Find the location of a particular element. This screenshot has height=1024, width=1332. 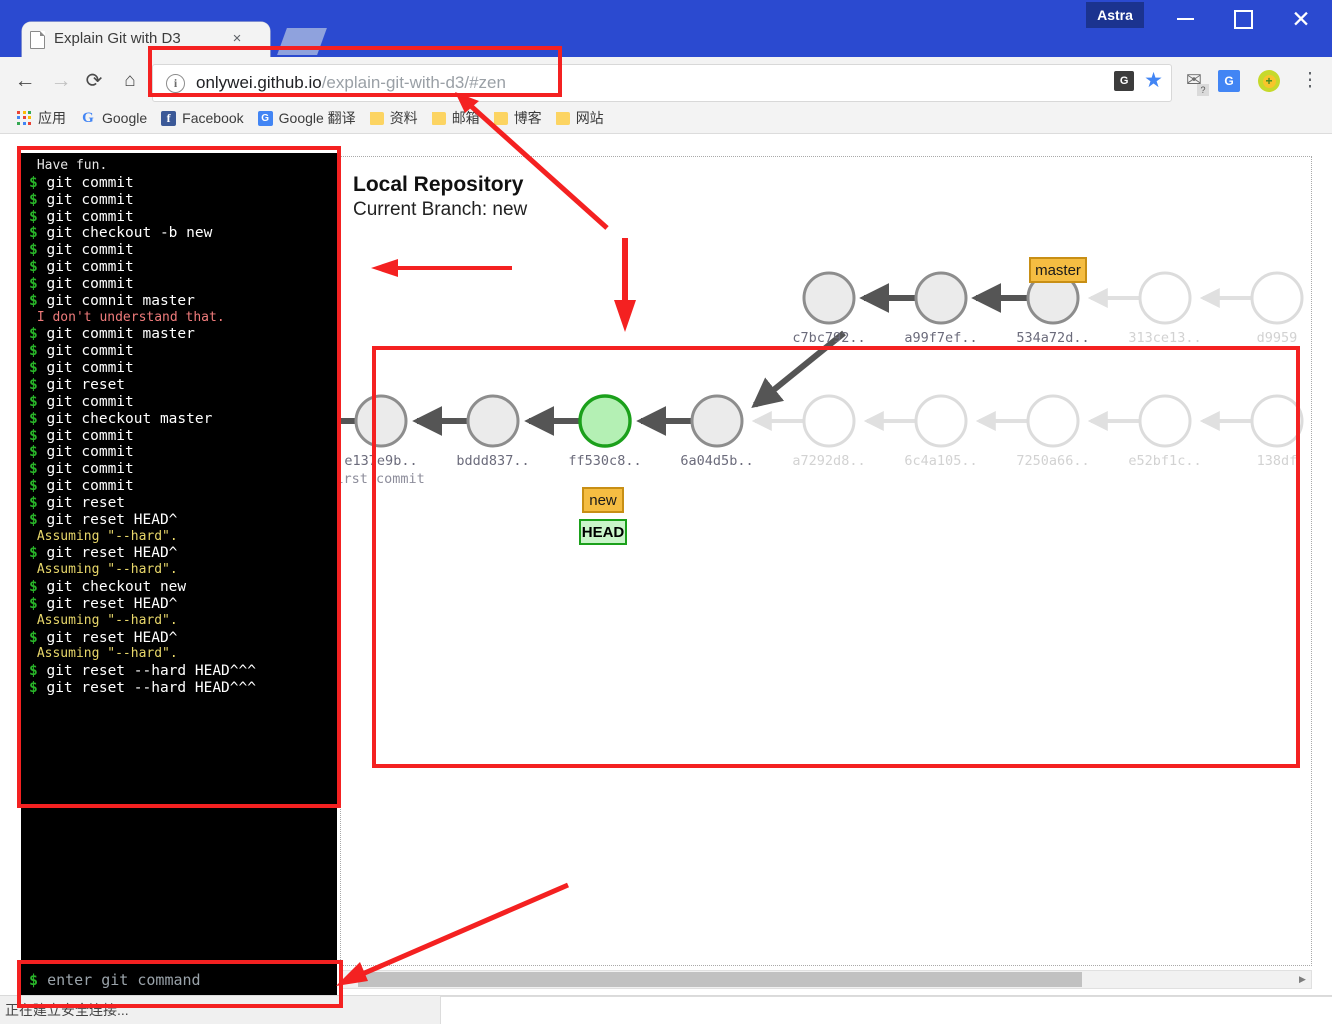

site-info-icon: i is located at coordinates (175, 83).